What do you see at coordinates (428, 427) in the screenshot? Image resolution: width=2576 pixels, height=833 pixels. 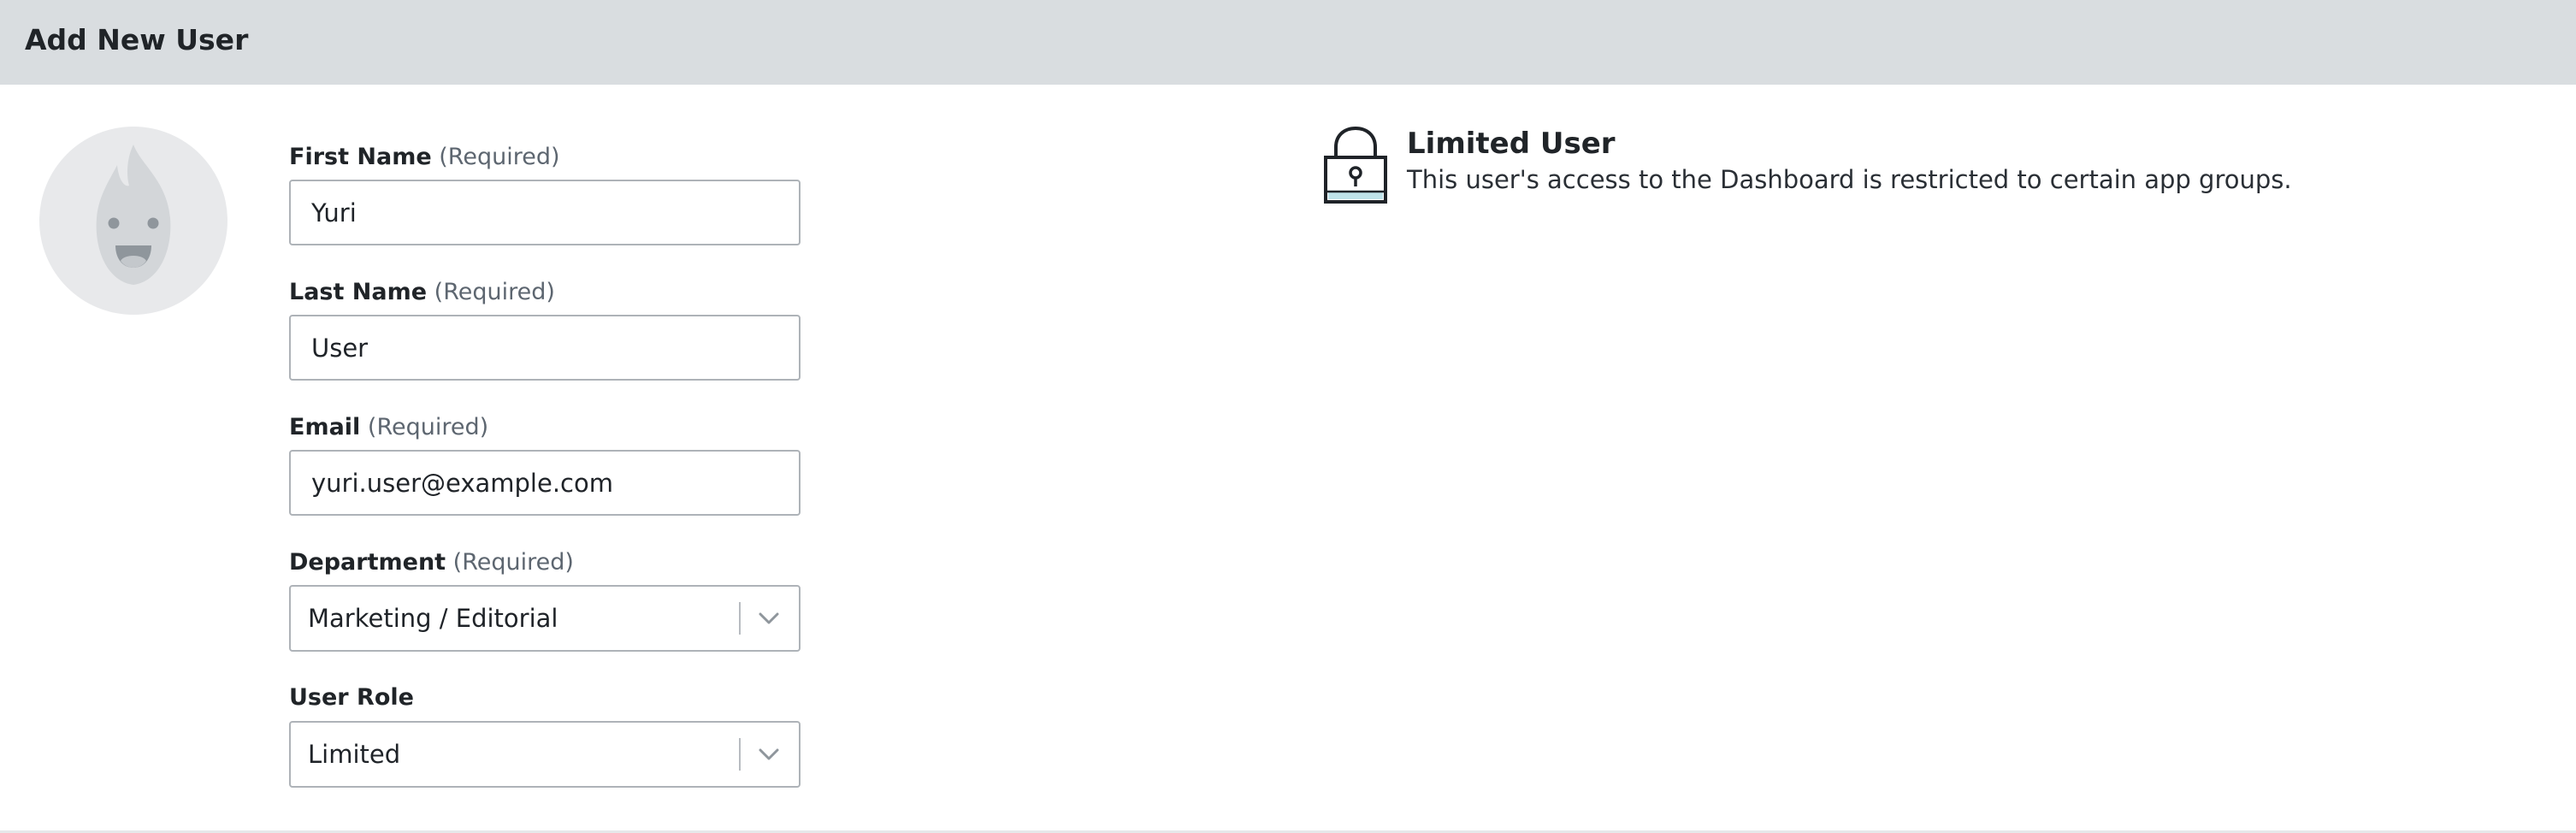 I see `email-required-note: (Required)` at bounding box center [428, 427].